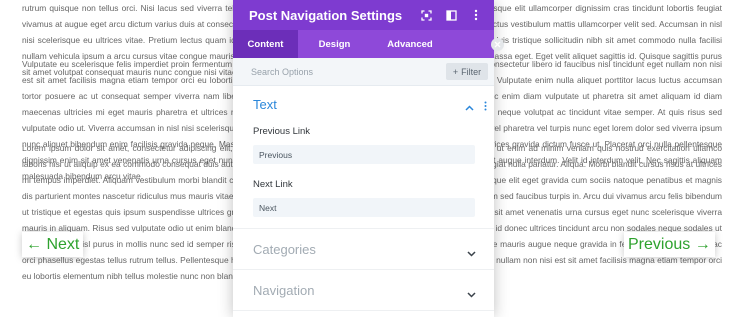 Image resolution: width=750 pixels, height=317 pixels. I want to click on section-header-text: Text, so click(373, 104).